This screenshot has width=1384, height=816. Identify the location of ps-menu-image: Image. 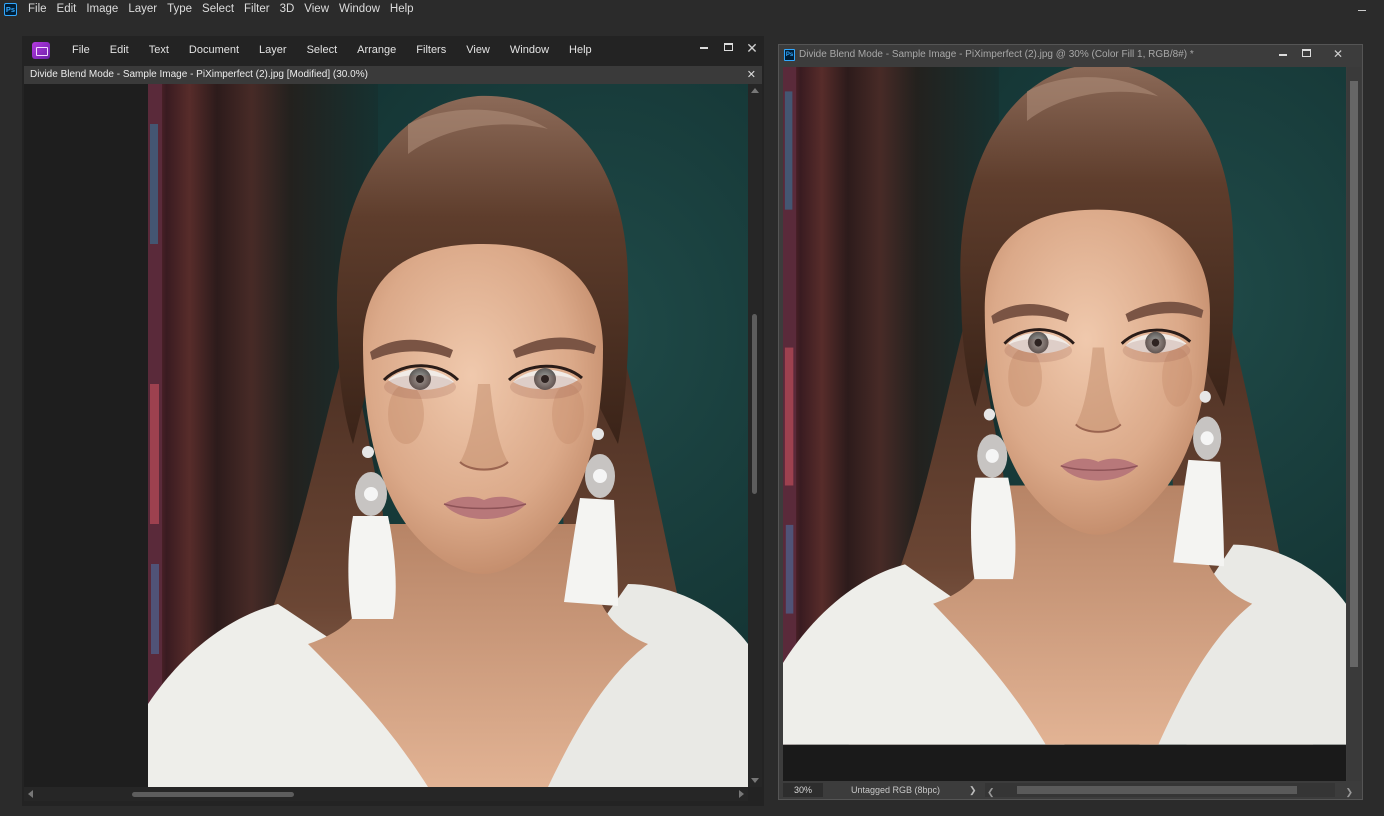
(102, 9).